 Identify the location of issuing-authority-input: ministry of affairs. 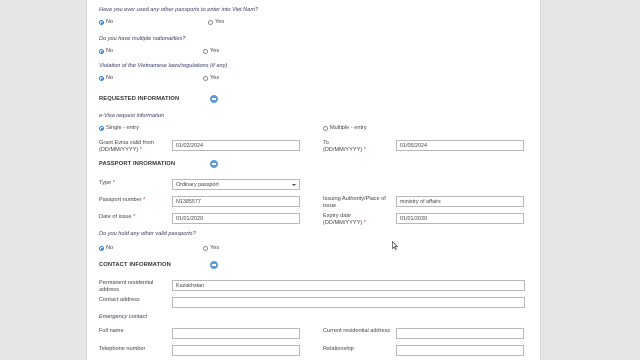
(460, 201).